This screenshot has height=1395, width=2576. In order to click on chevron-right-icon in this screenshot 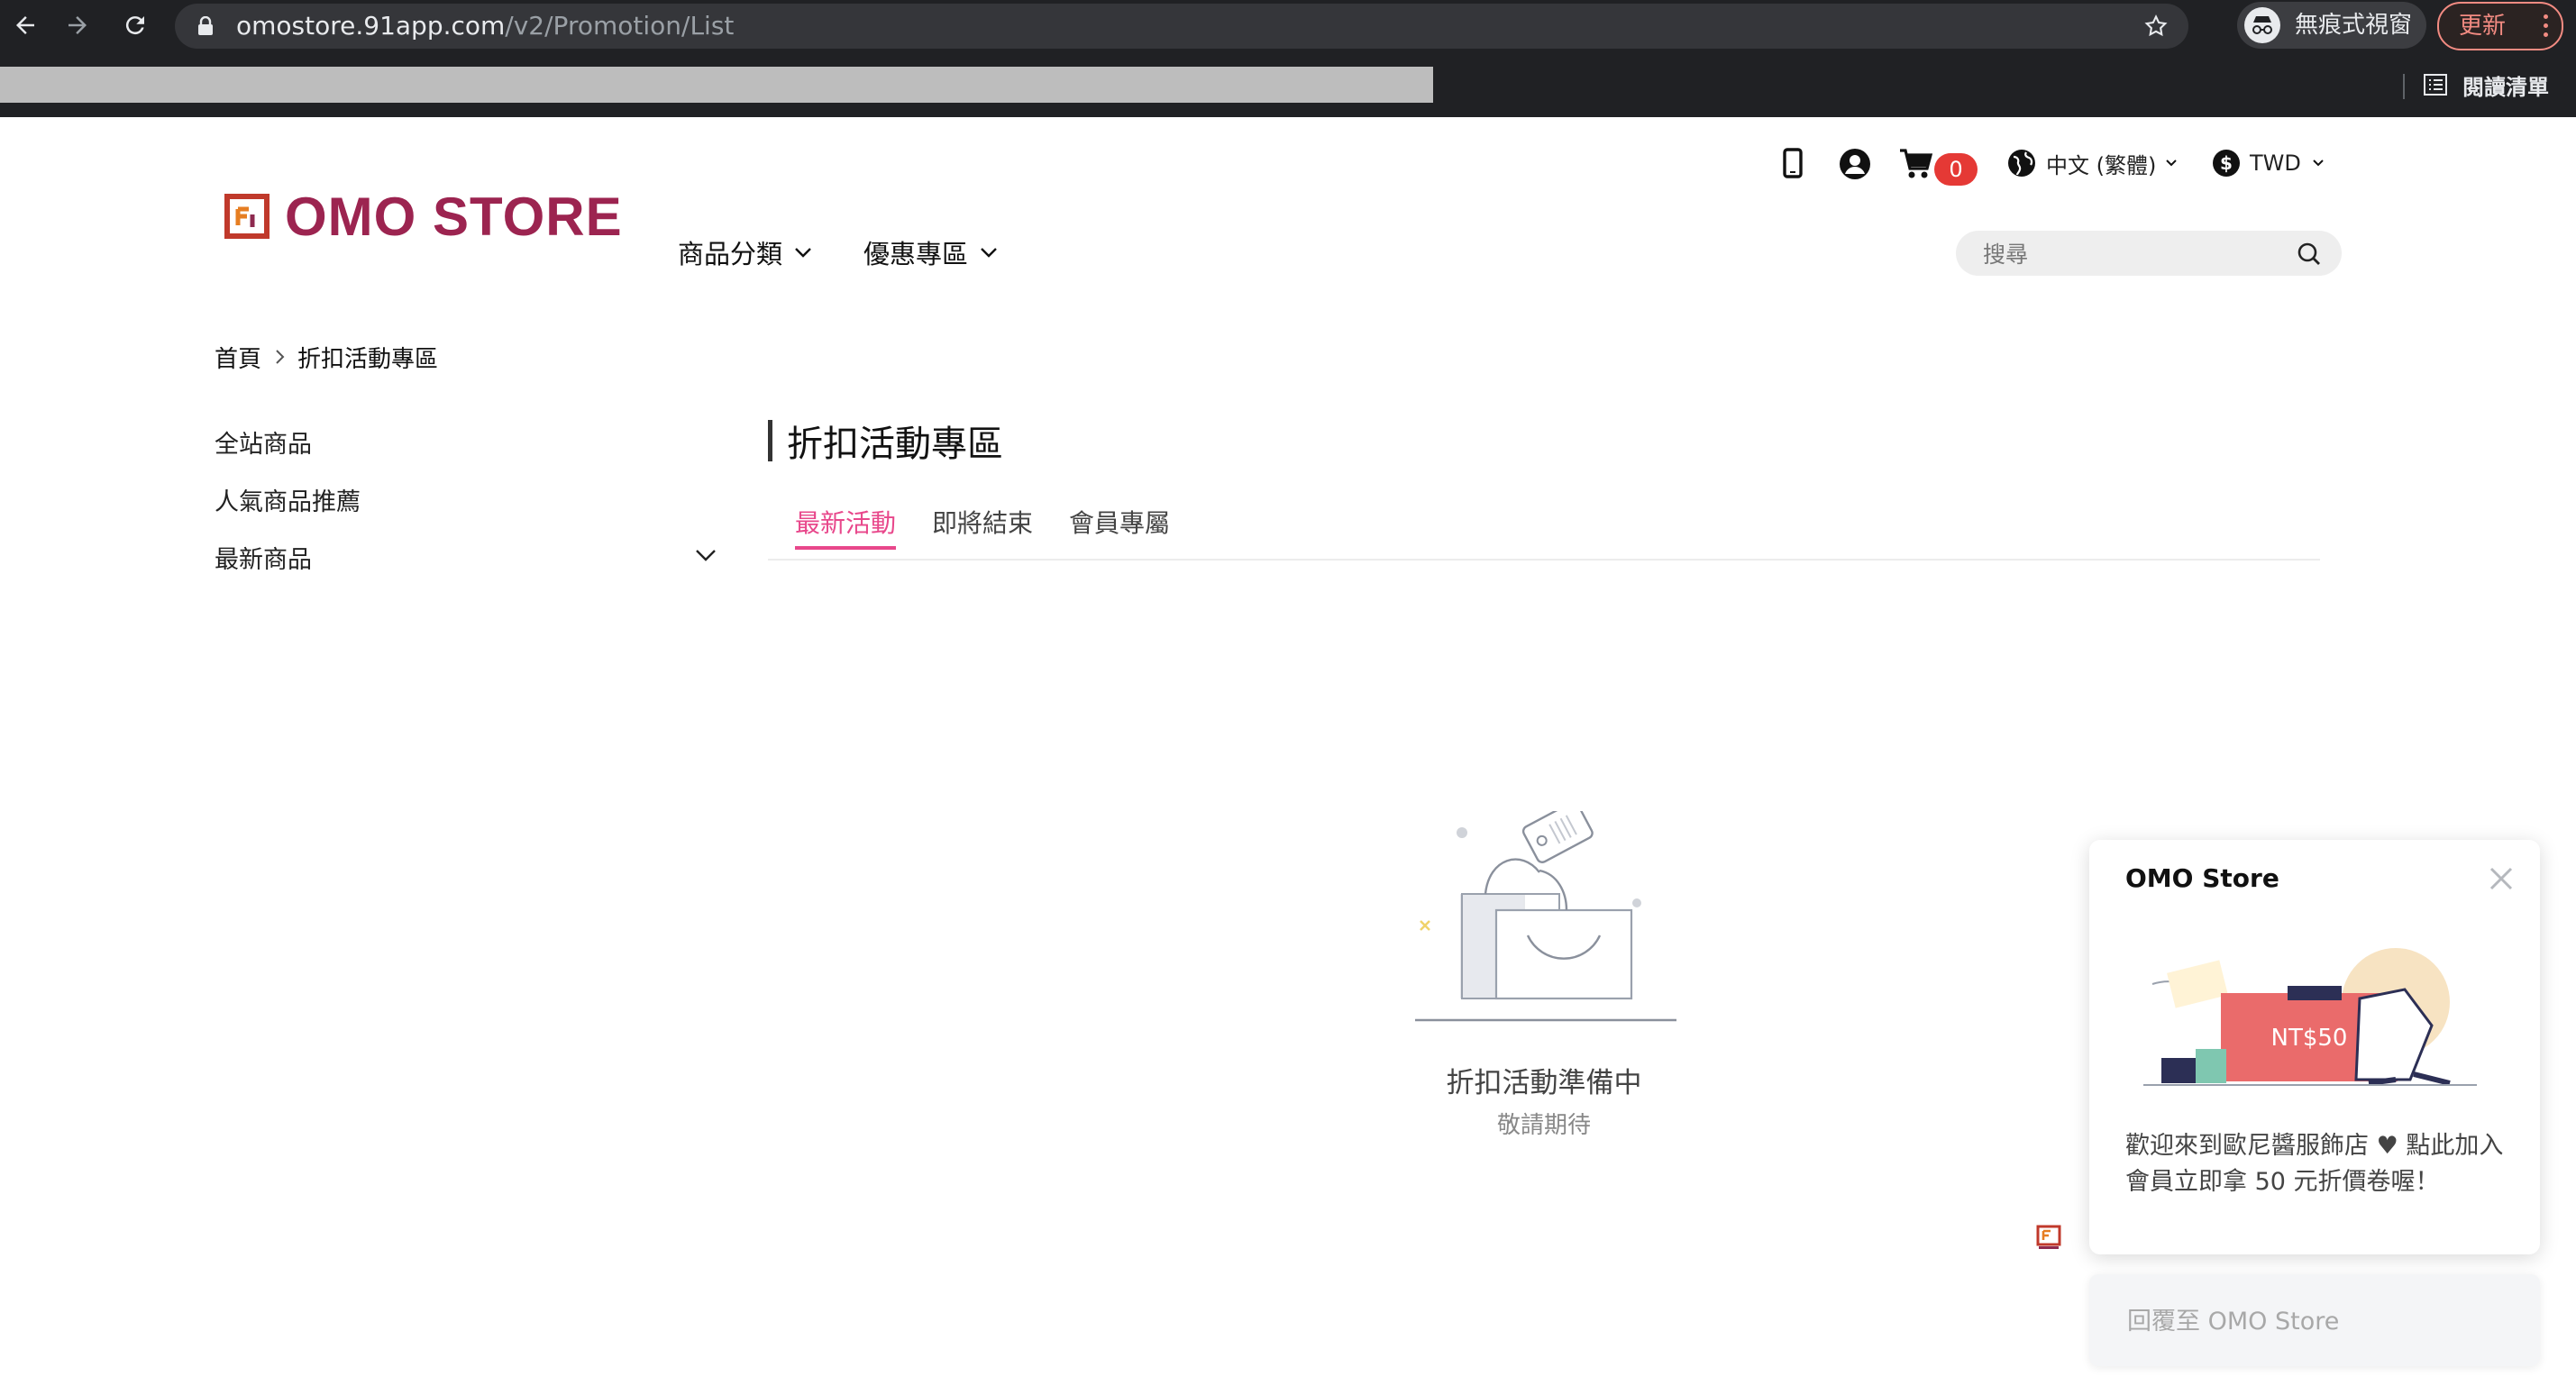, I will do `click(280, 357)`.